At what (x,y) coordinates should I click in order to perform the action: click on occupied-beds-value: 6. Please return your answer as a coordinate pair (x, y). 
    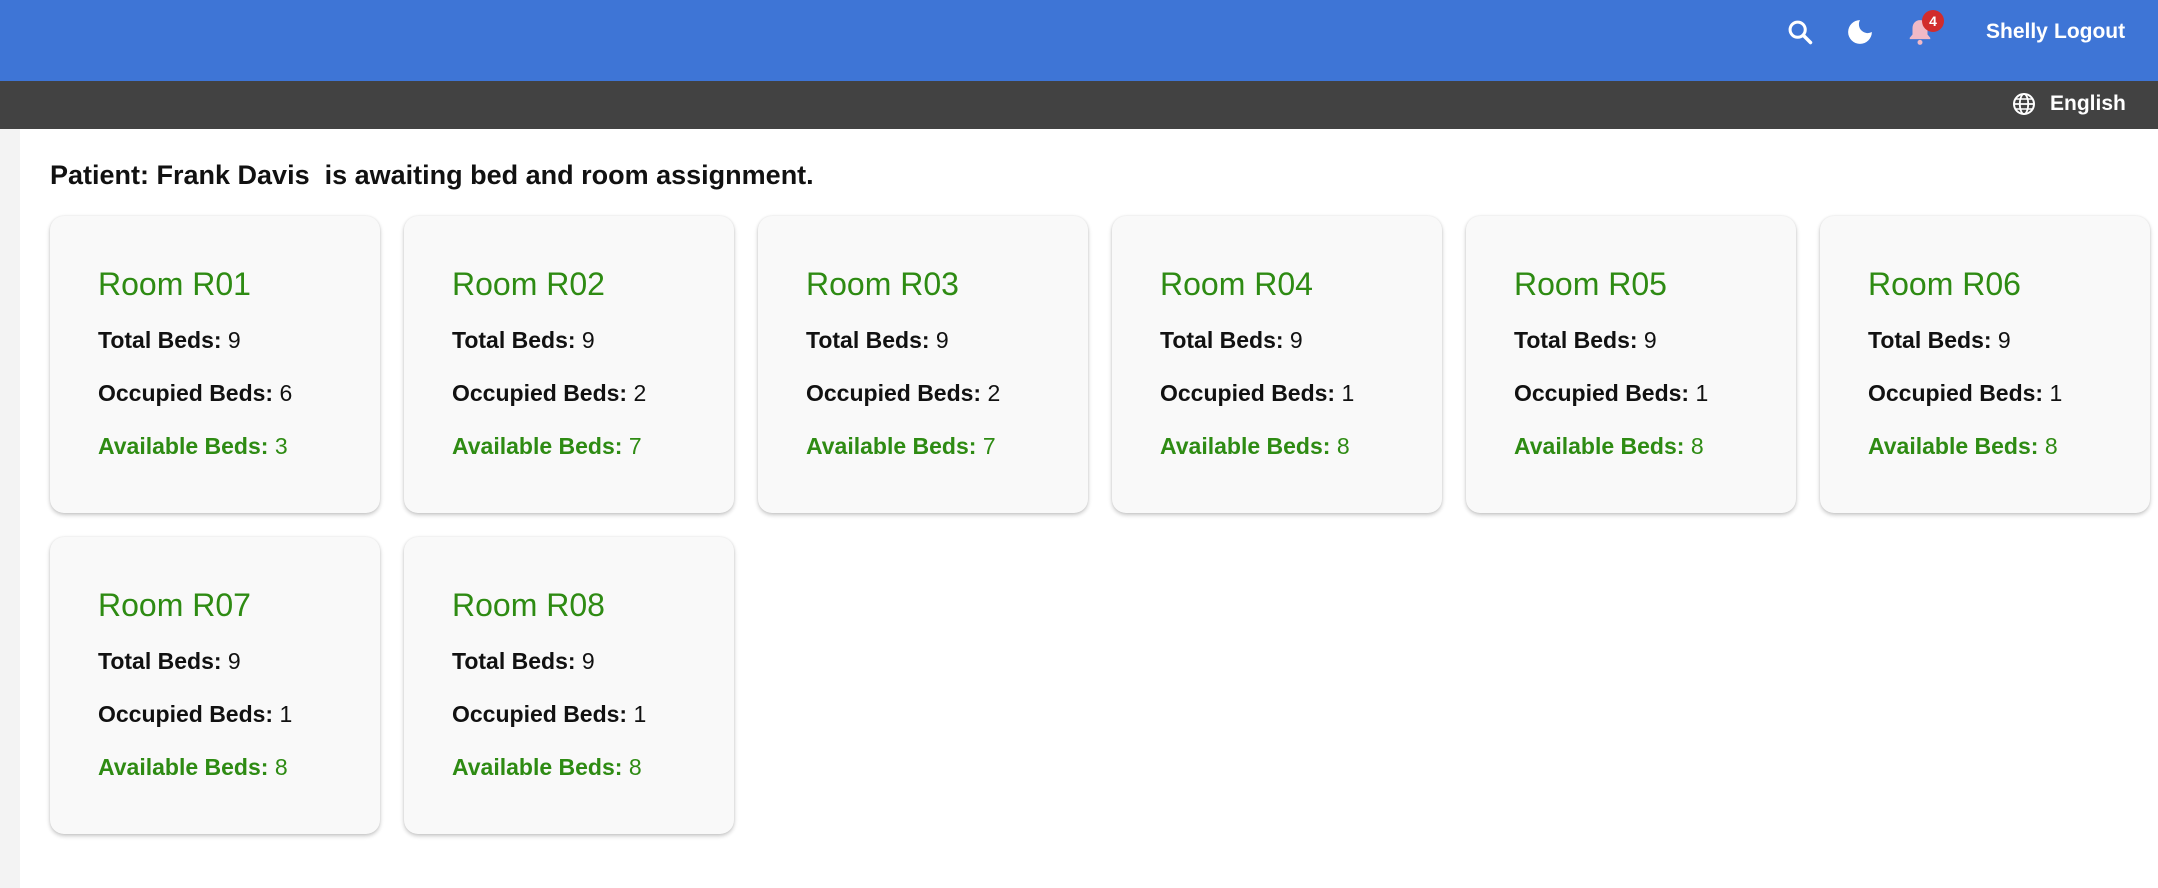
    Looking at the image, I should click on (286, 393).